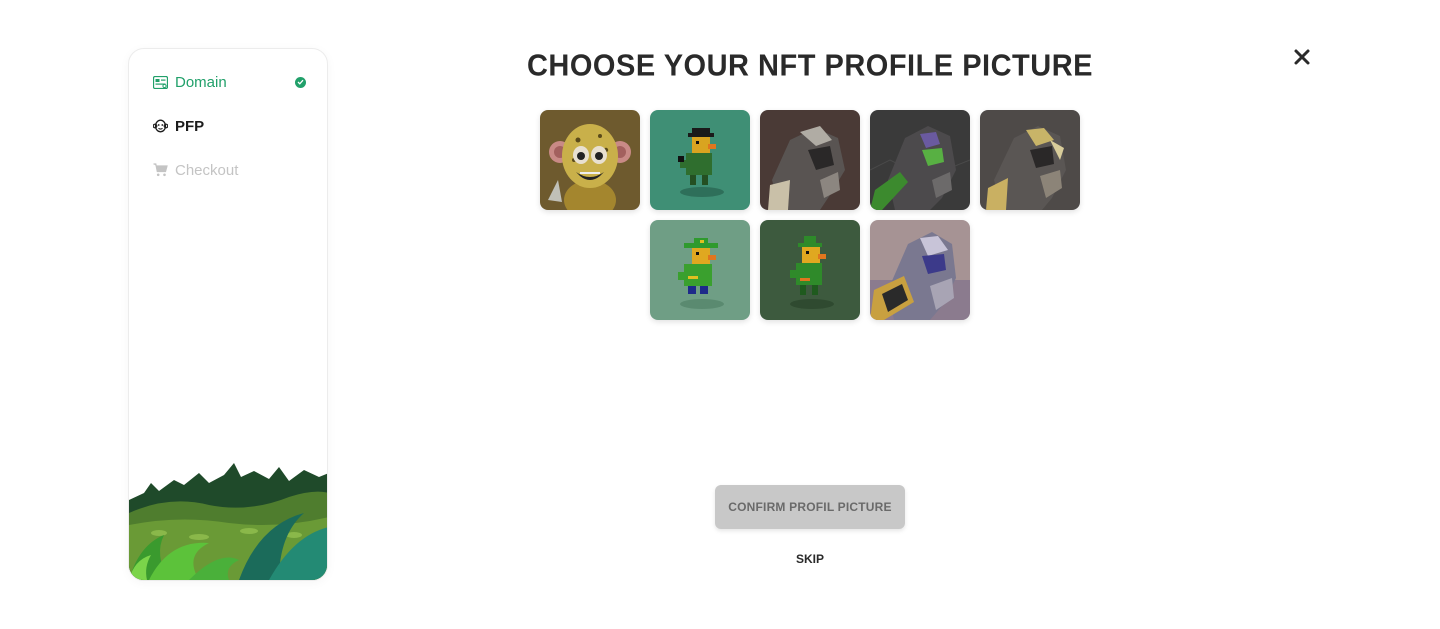  I want to click on monkey-nft-image, so click(590, 160).